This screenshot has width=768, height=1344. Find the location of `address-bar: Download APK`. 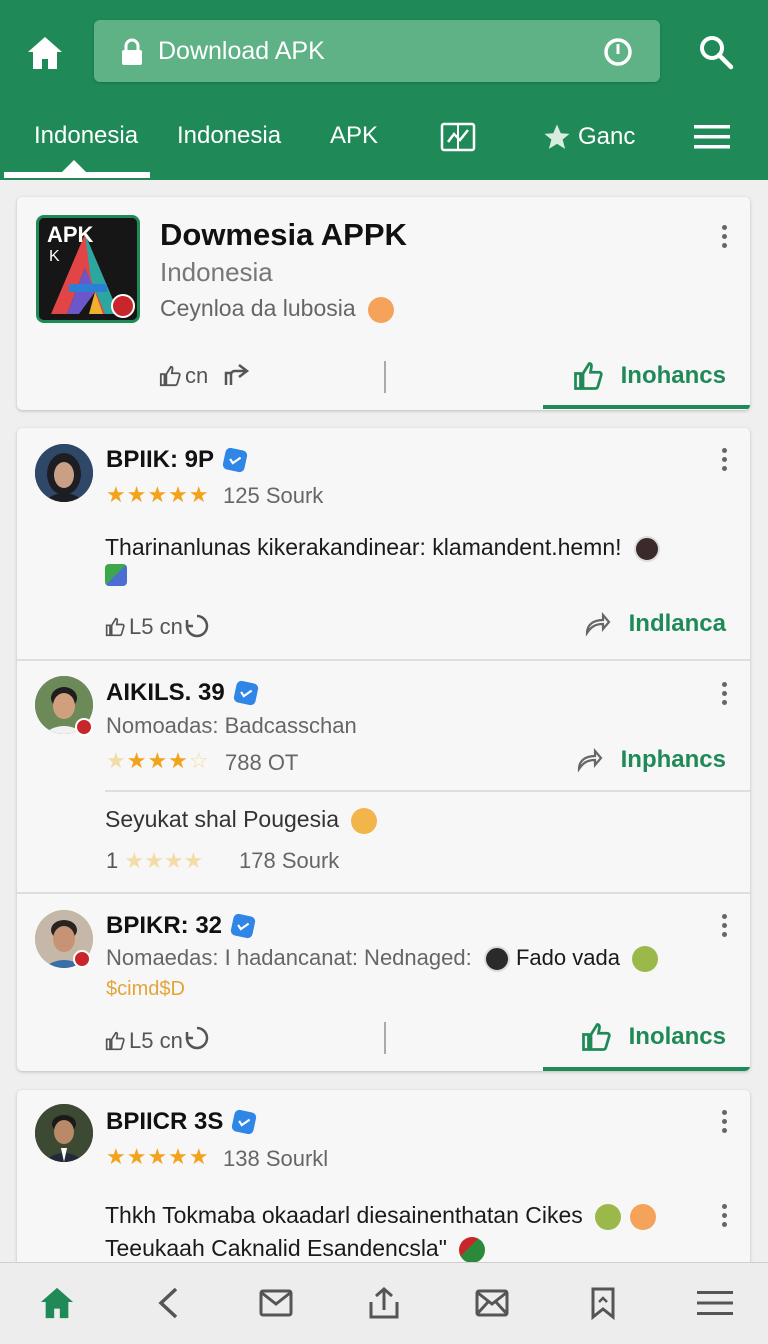

address-bar: Download APK is located at coordinates (377, 51).